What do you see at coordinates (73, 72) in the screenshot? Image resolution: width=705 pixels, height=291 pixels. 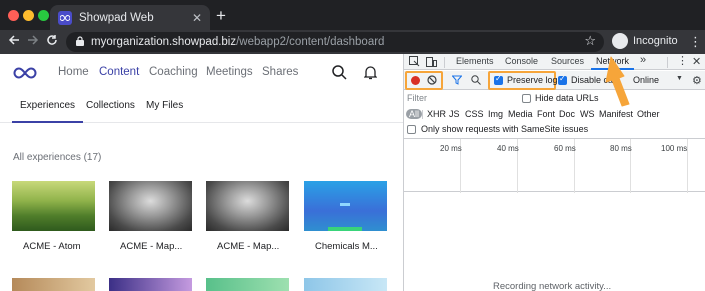 I see `nav-home: Home` at bounding box center [73, 72].